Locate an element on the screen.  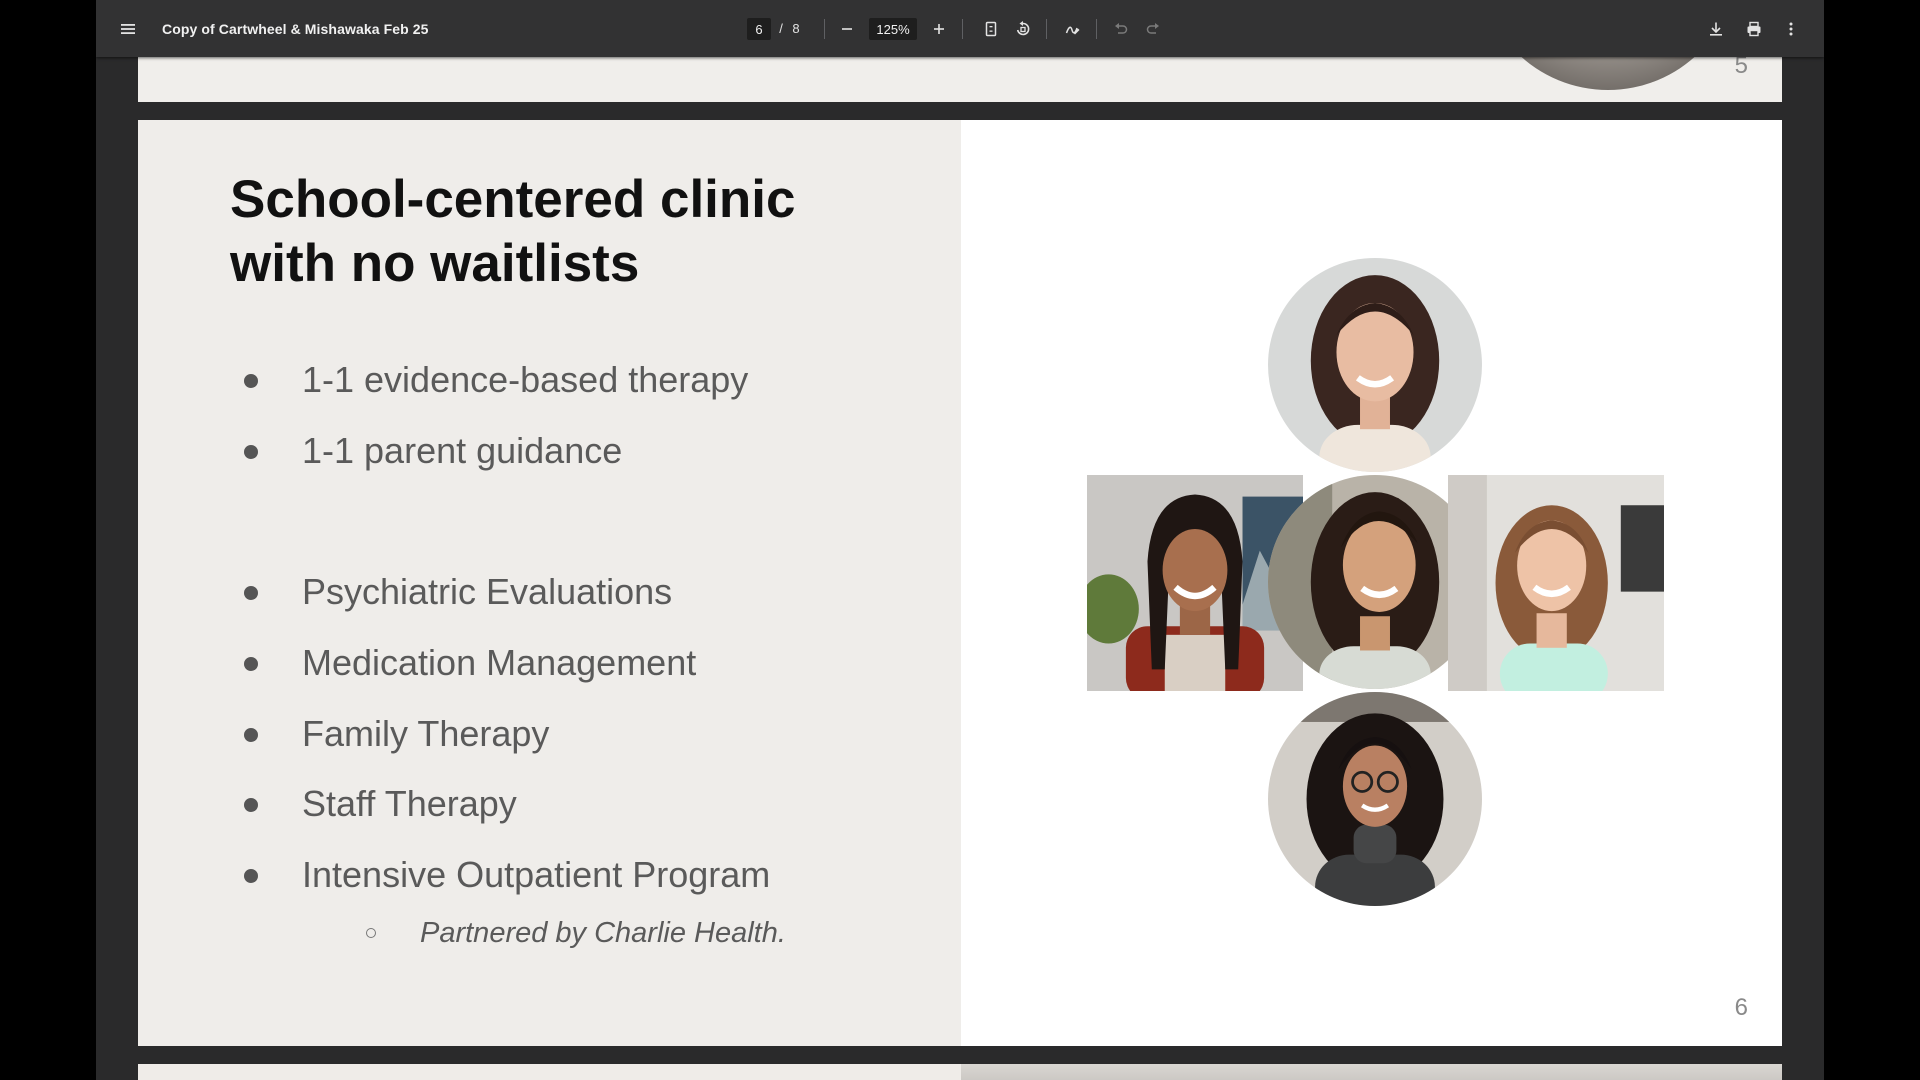
slide-title-line-2: with no waitlists is located at coordinates (435, 263).